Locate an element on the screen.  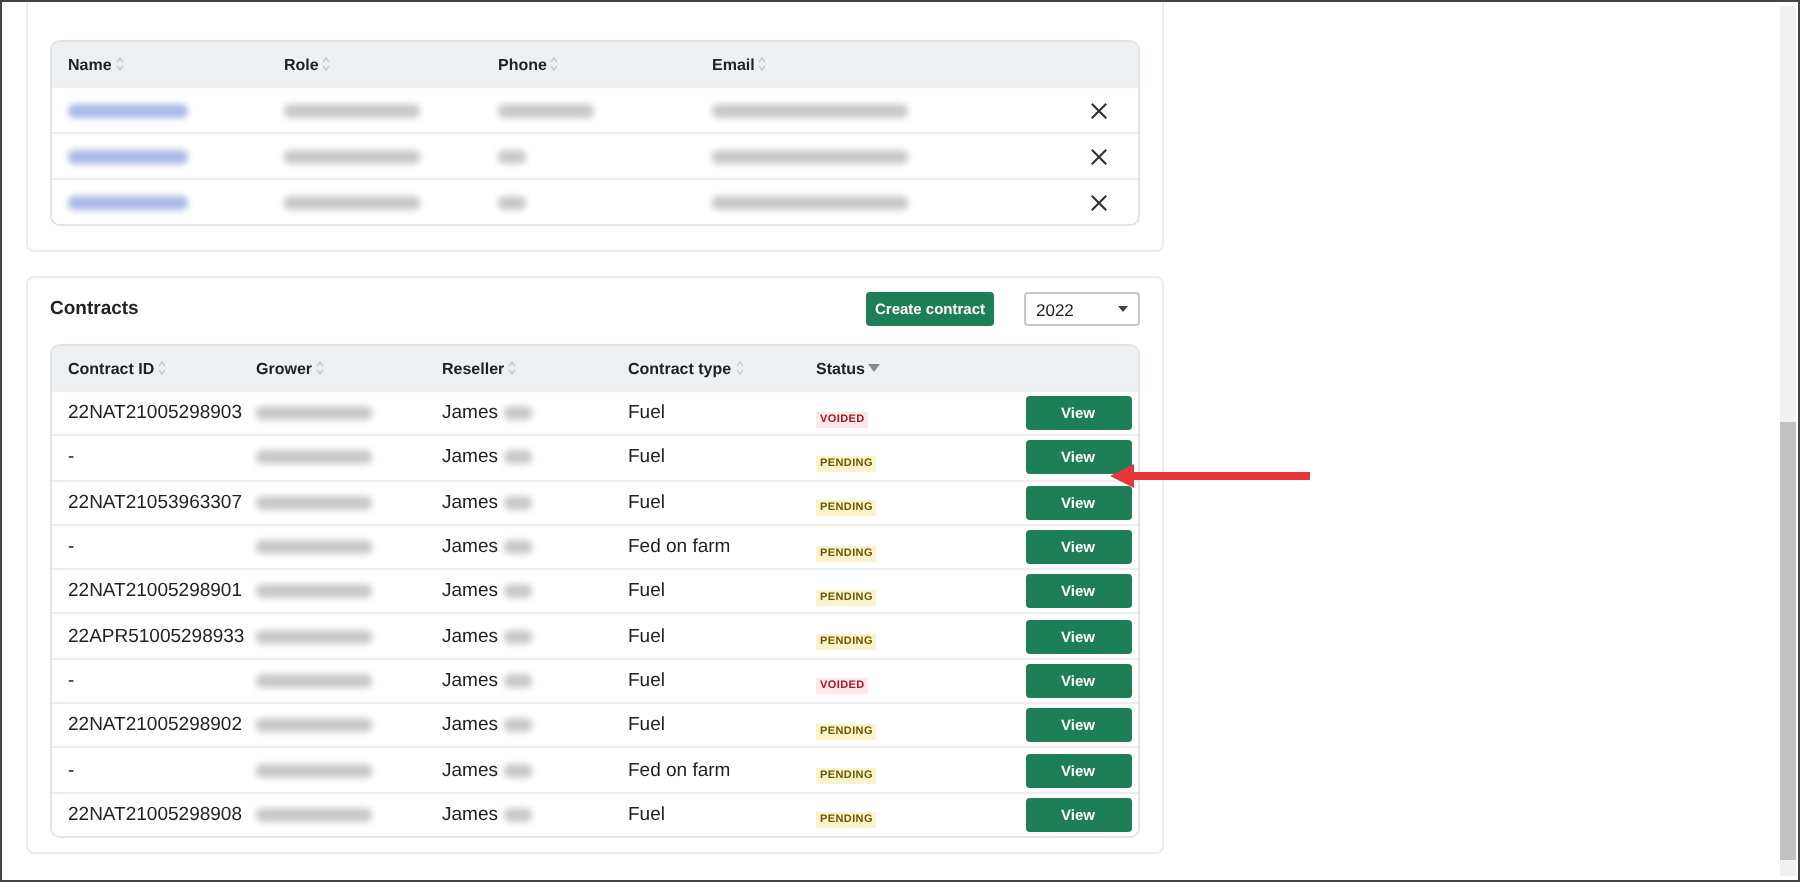
scrollbar is located at coordinates (1788, 441).